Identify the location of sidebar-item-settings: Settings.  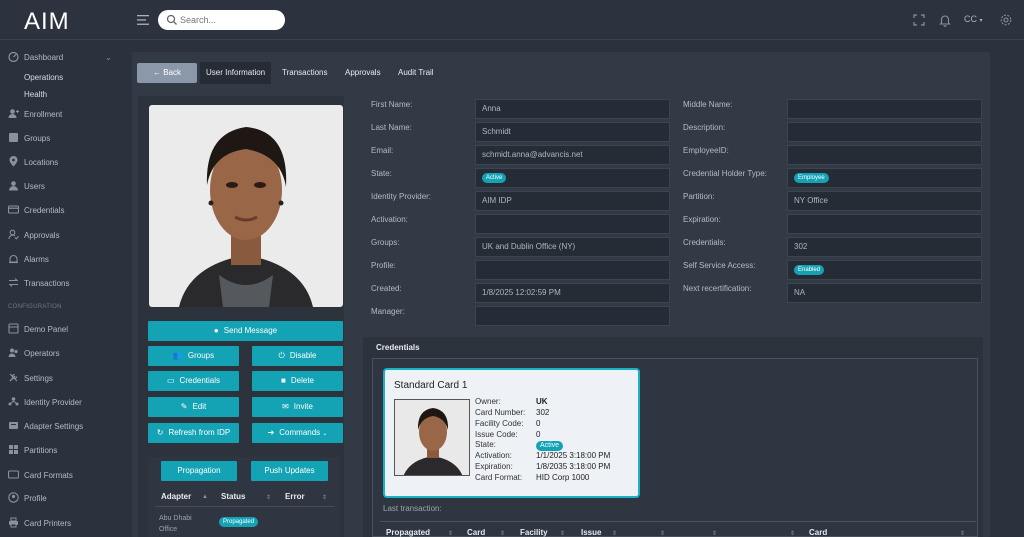
(64, 378).